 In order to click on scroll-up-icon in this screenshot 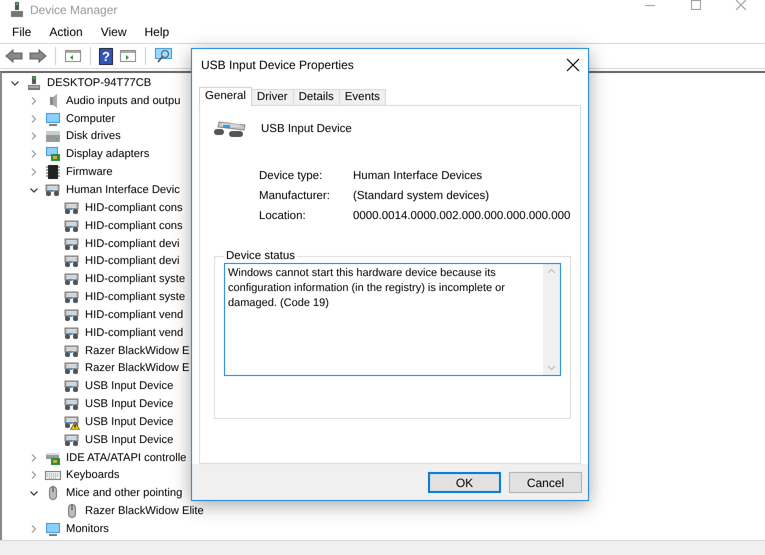, I will do `click(551, 271)`.